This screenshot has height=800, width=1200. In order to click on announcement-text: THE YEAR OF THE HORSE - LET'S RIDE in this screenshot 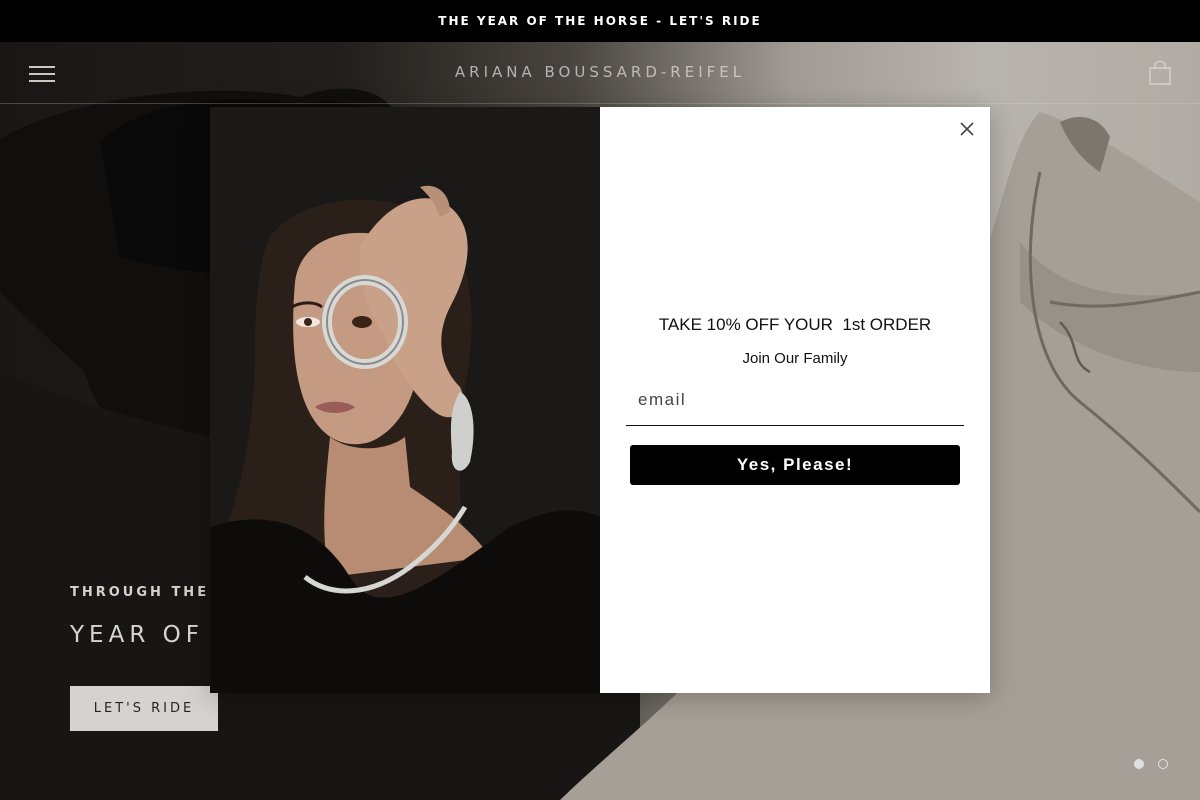, I will do `click(599, 21)`.